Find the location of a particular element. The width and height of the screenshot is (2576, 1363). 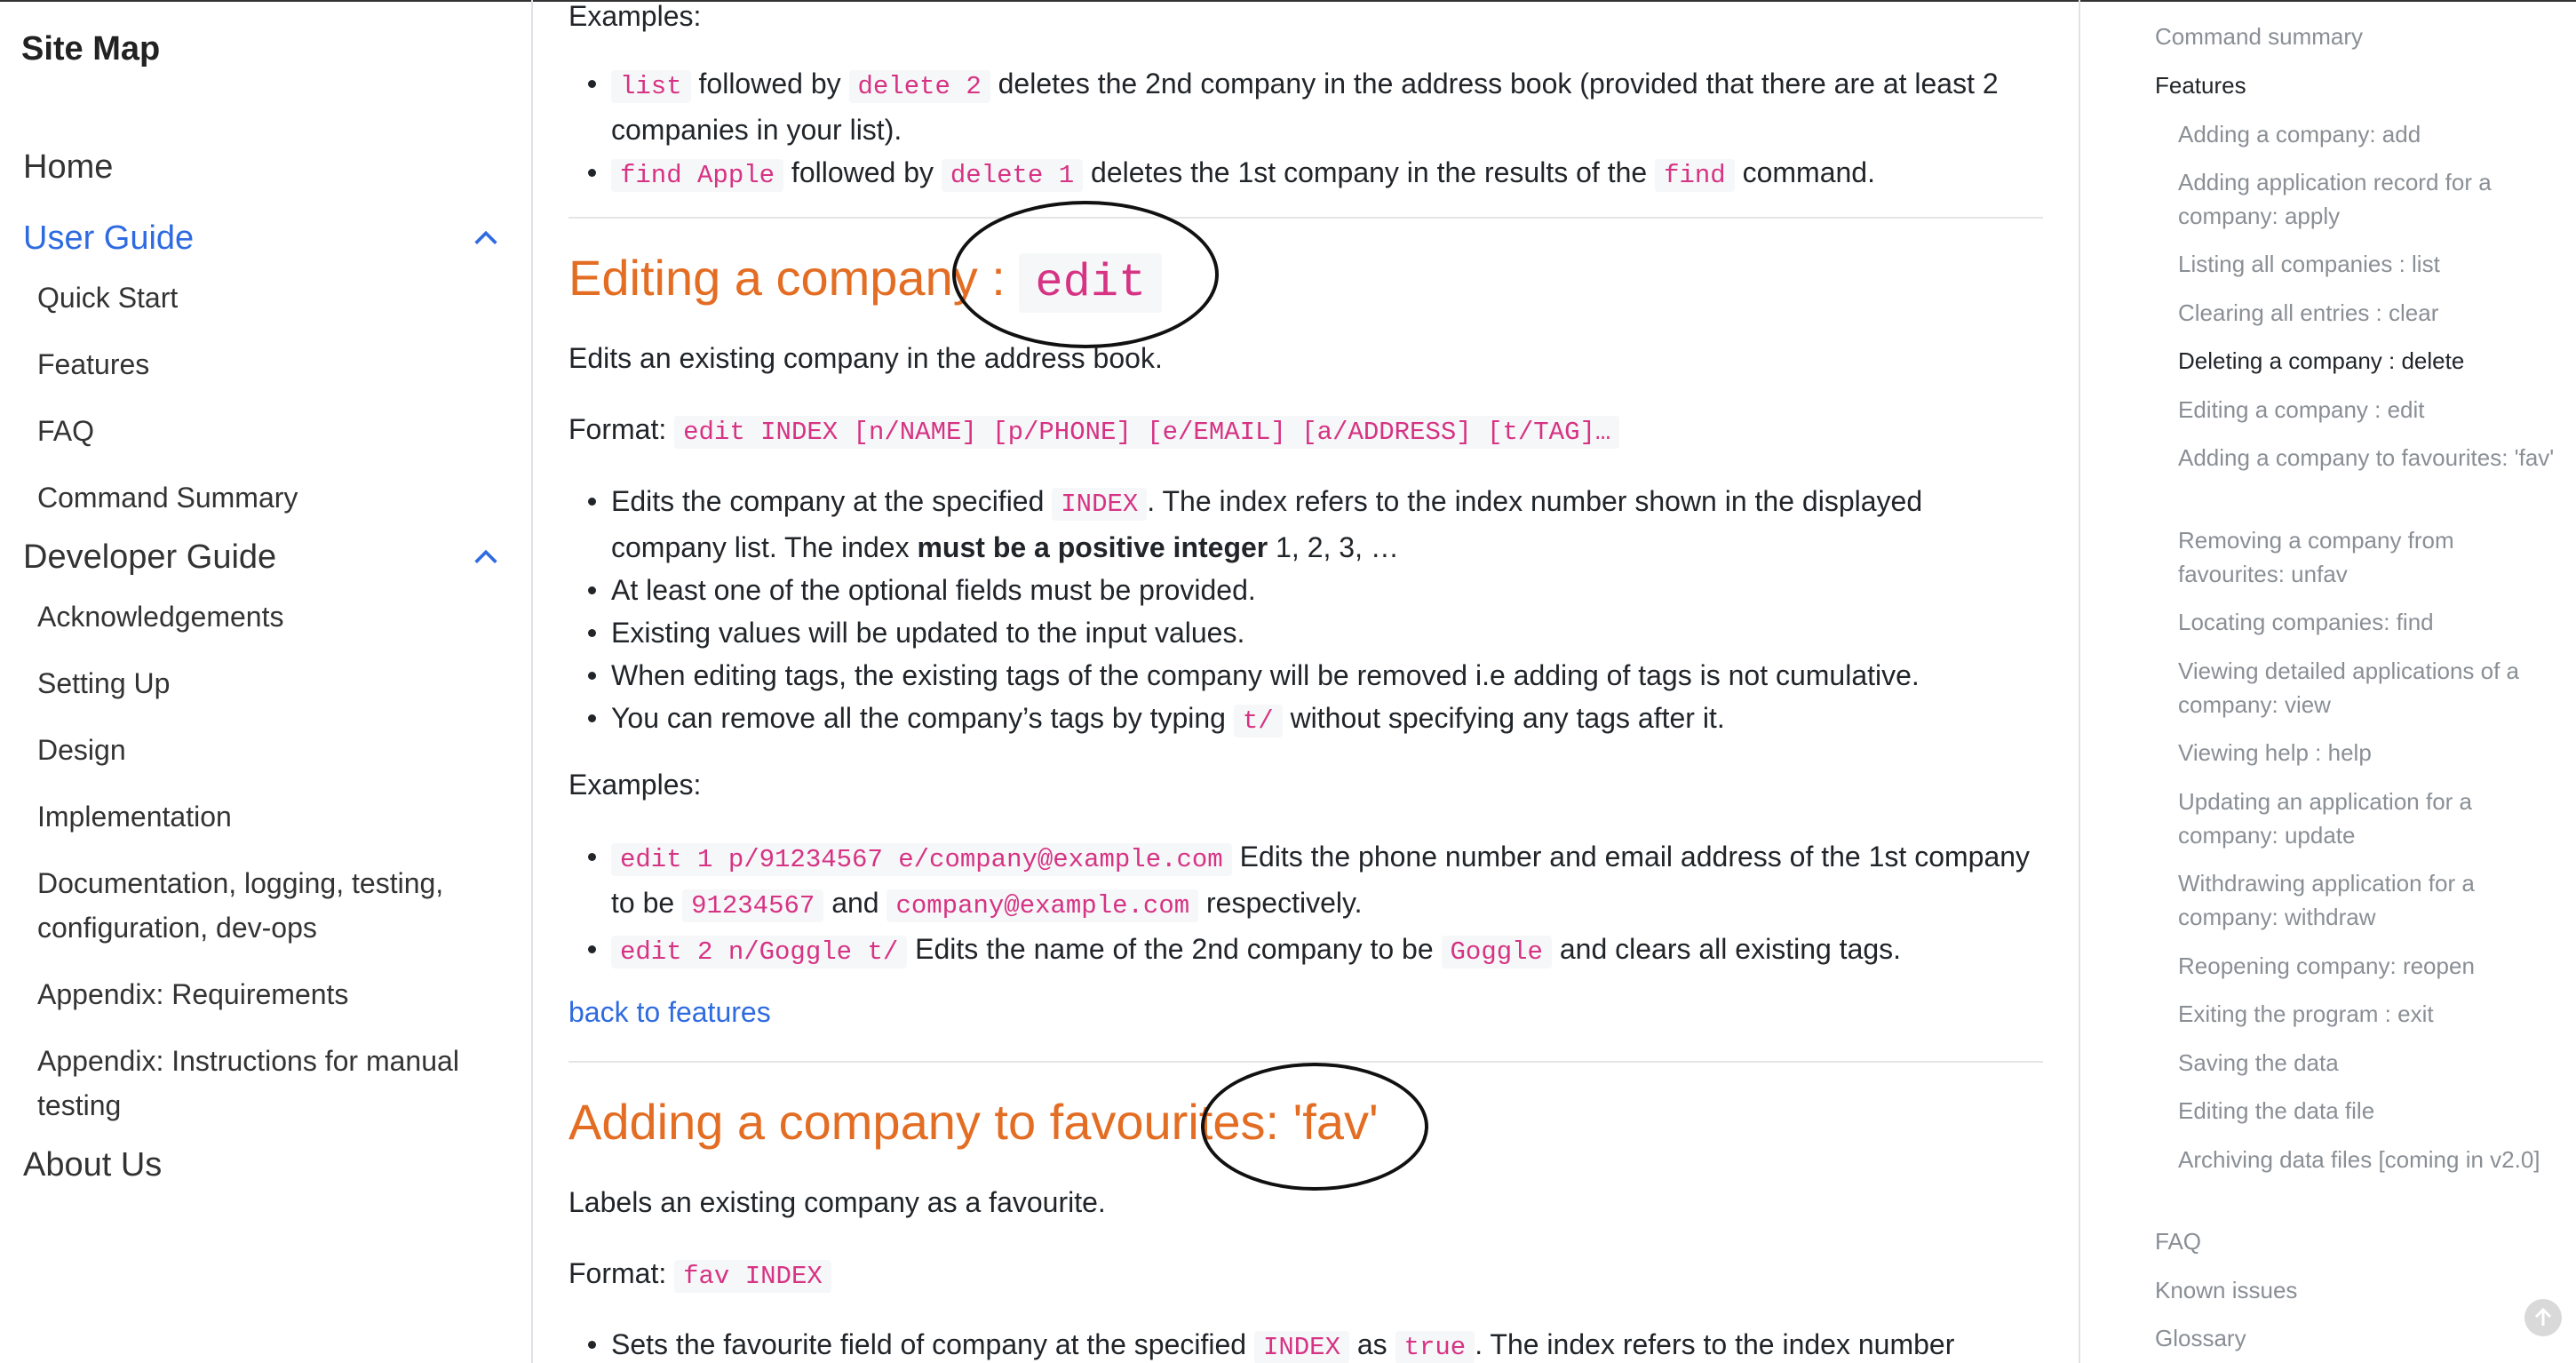

toc-item: Command summary is located at coordinates (2359, 37).